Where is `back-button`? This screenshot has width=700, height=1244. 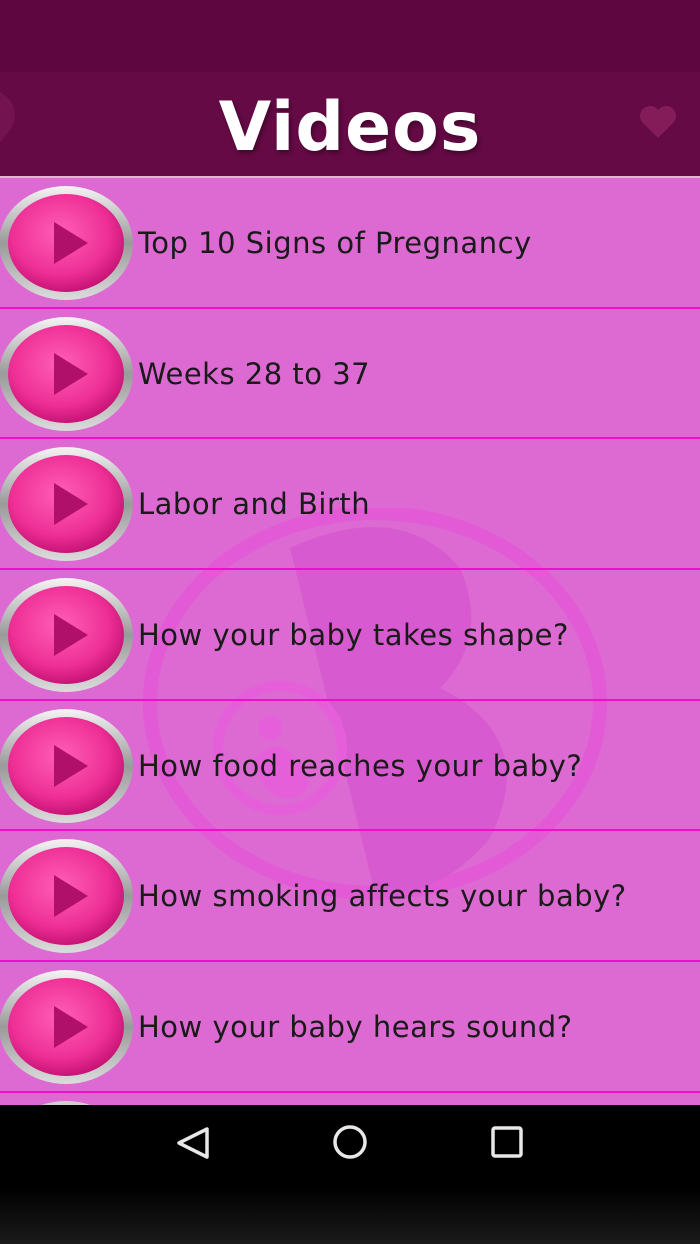 back-button is located at coordinates (193, 1142).